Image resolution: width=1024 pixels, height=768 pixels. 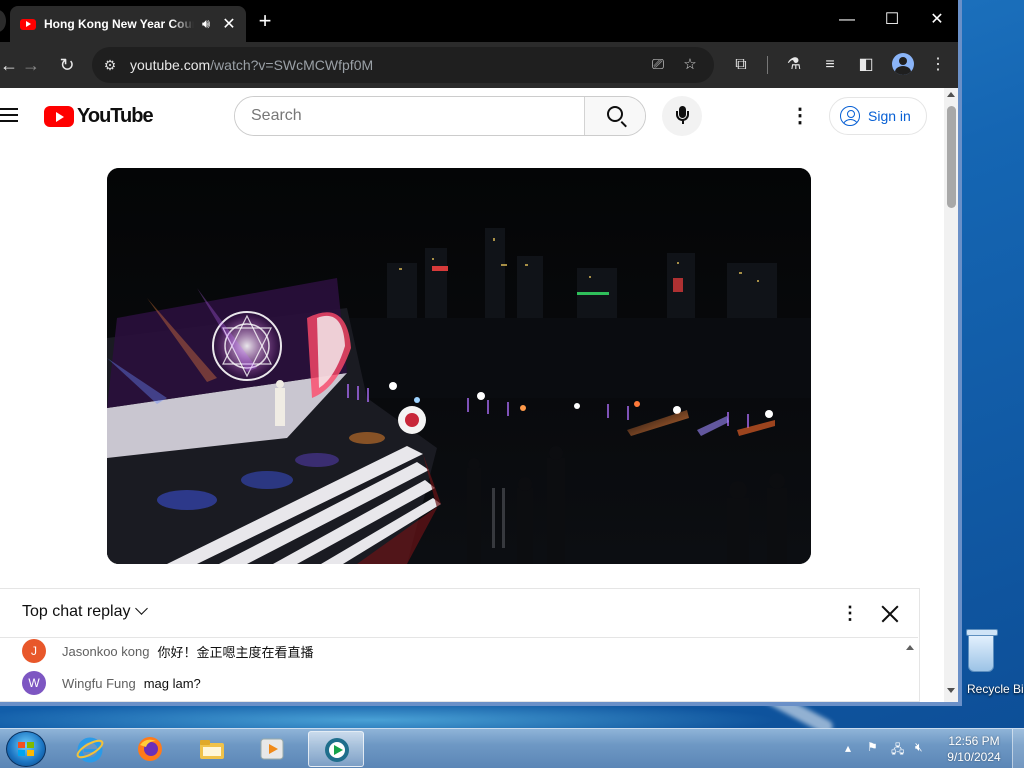 What do you see at coordinates (937, 20) in the screenshot?
I see `close-window-button: ✕` at bounding box center [937, 20].